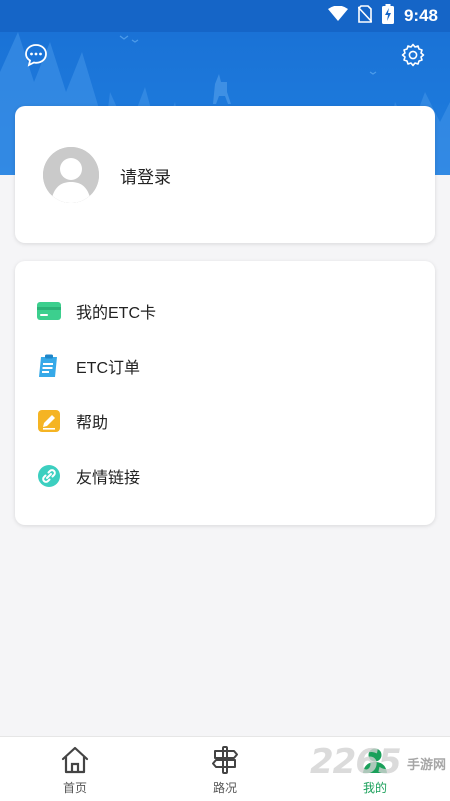  I want to click on watermark-sub-text: 手游网, so click(426, 765).